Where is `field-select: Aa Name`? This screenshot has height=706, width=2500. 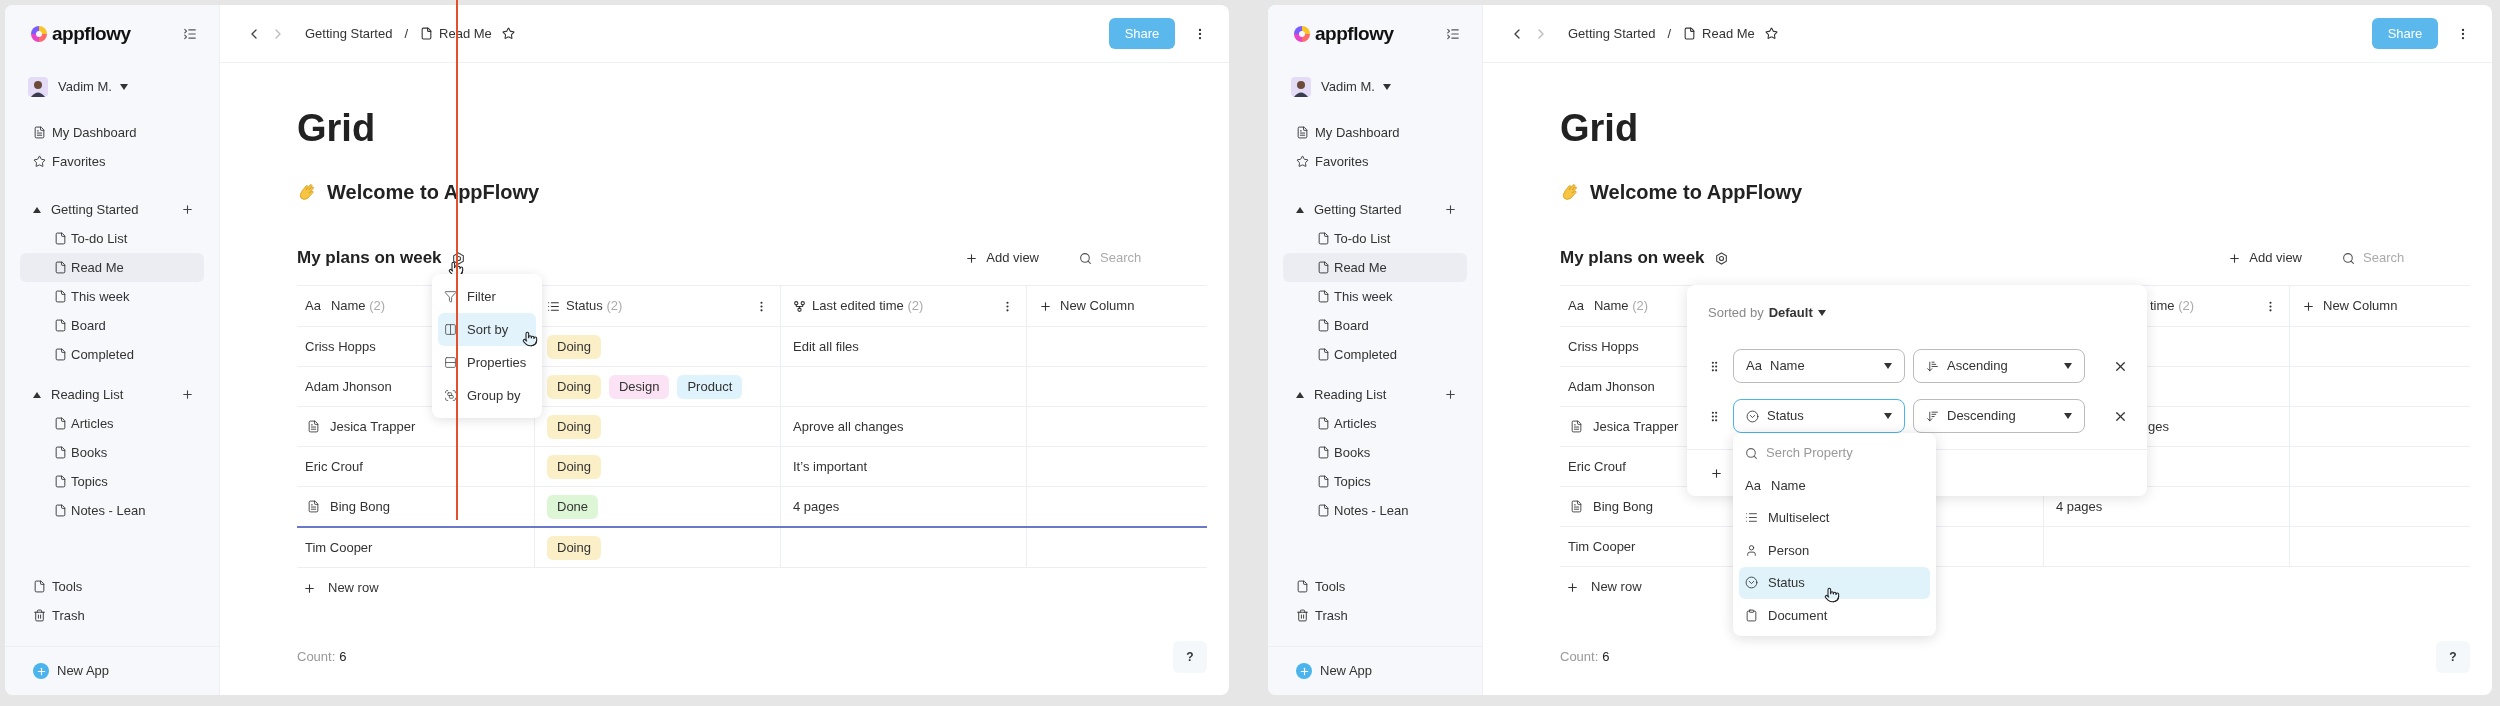
field-select: Aa Name is located at coordinates (1819, 366).